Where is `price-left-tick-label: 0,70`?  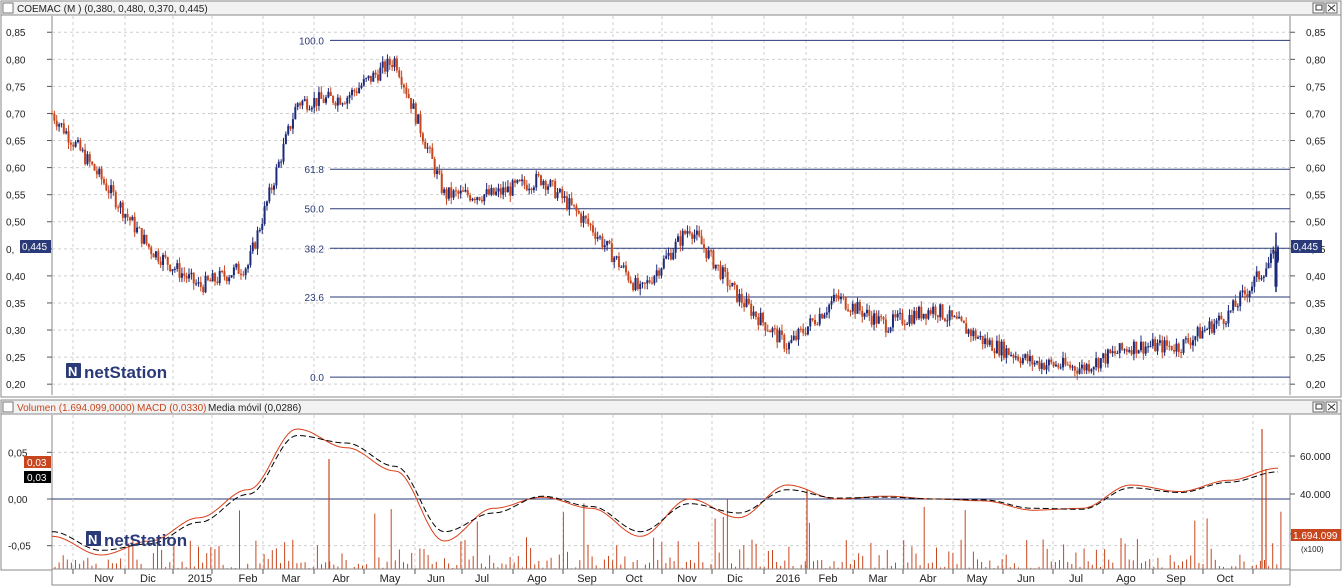 price-left-tick-label: 0,70 is located at coordinates (16, 114).